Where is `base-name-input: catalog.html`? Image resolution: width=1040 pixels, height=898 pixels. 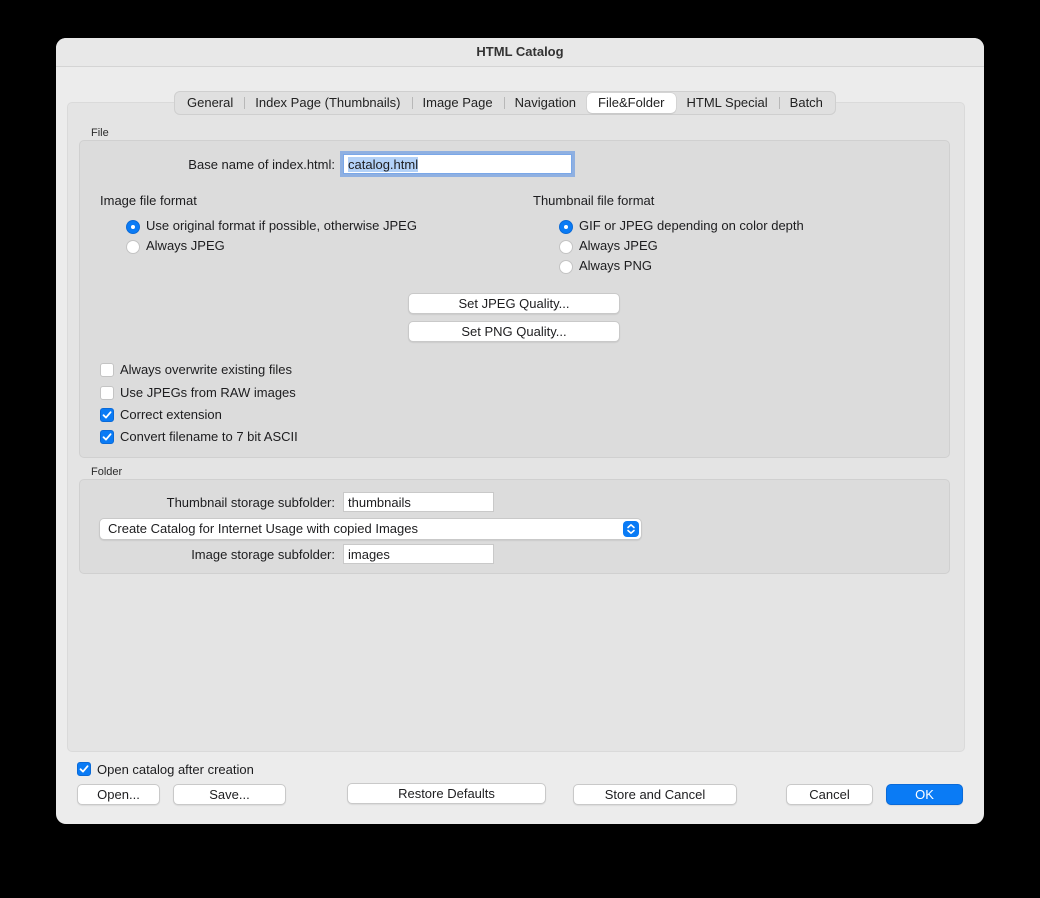
base-name-input: catalog.html is located at coordinates (457, 164).